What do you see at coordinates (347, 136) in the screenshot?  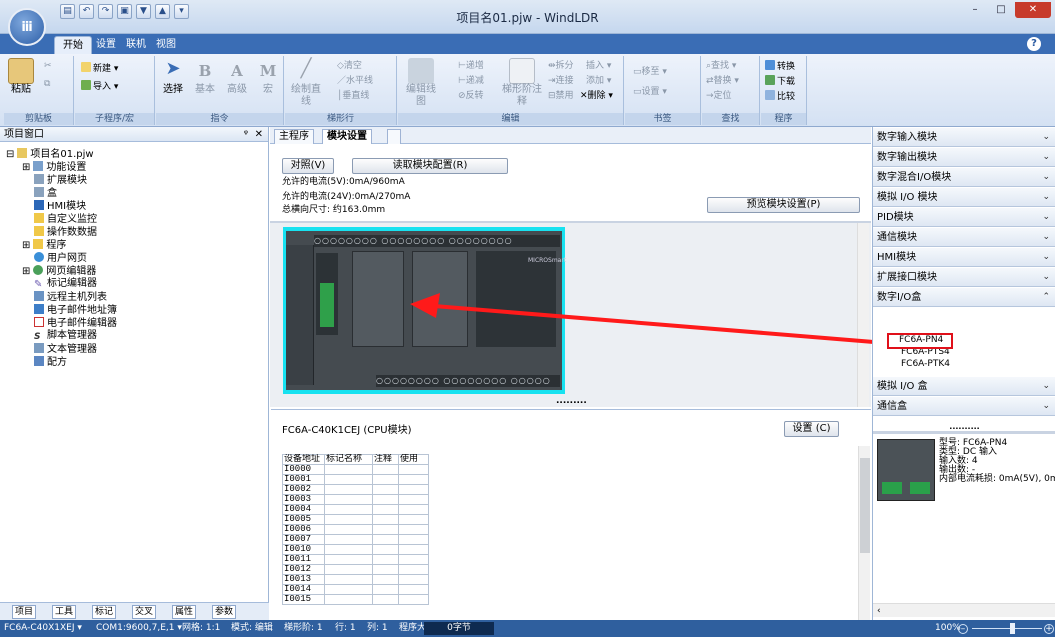 I see `tab-module-config: 模块设置` at bounding box center [347, 136].